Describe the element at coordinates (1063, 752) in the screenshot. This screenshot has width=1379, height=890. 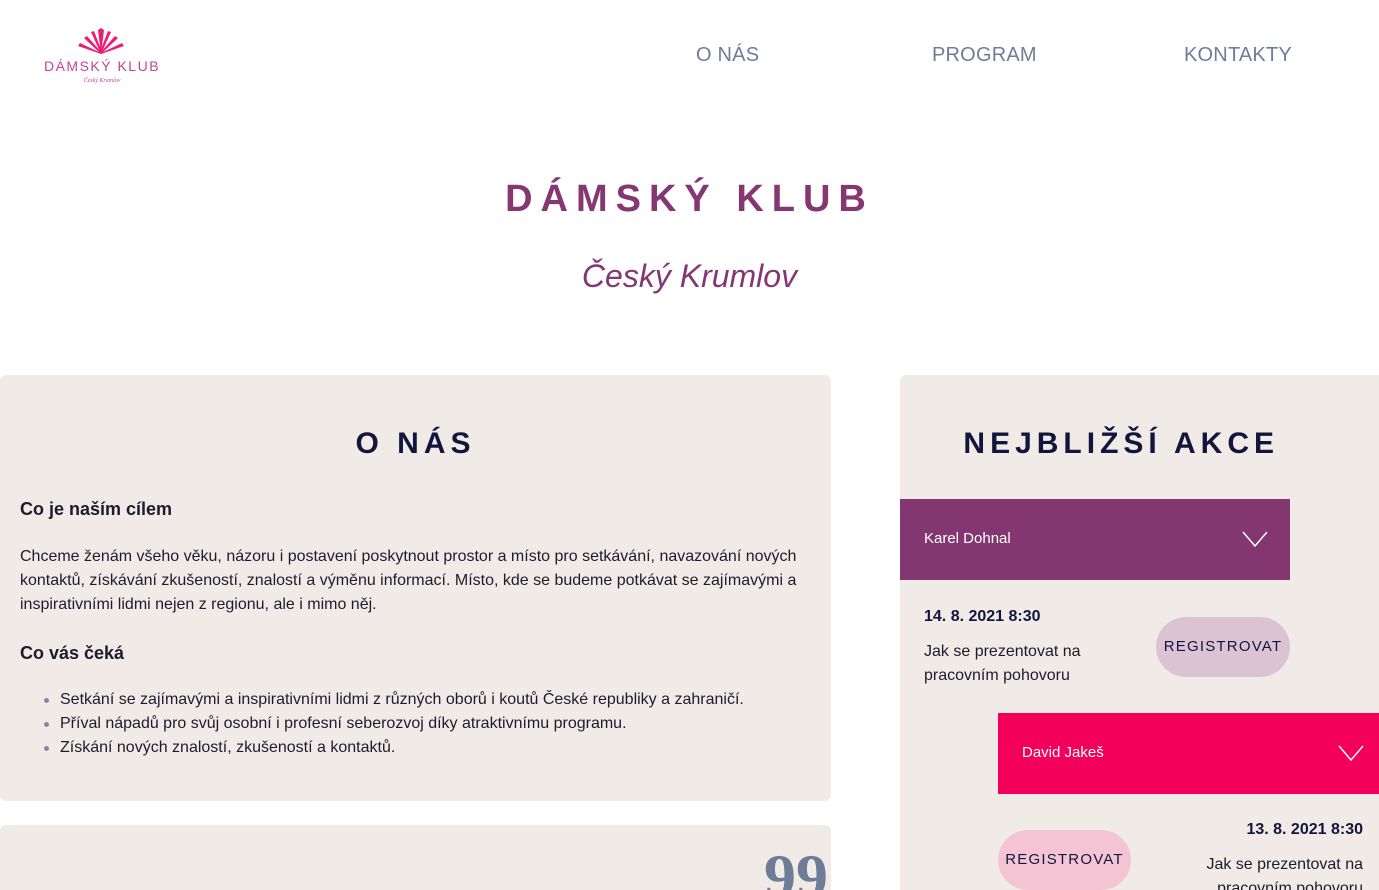
I see `event-speaker-name: David Jakeš` at that location.